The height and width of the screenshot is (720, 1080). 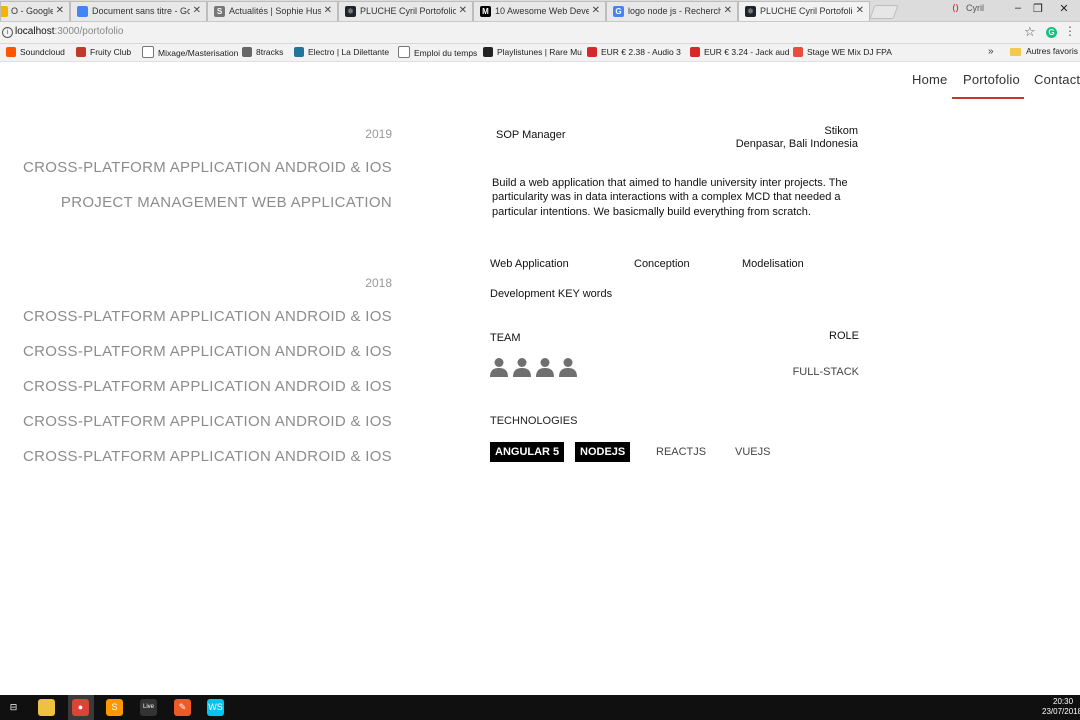 What do you see at coordinates (531, 135) in the screenshot?
I see `project-role-title: SOP Manager` at bounding box center [531, 135].